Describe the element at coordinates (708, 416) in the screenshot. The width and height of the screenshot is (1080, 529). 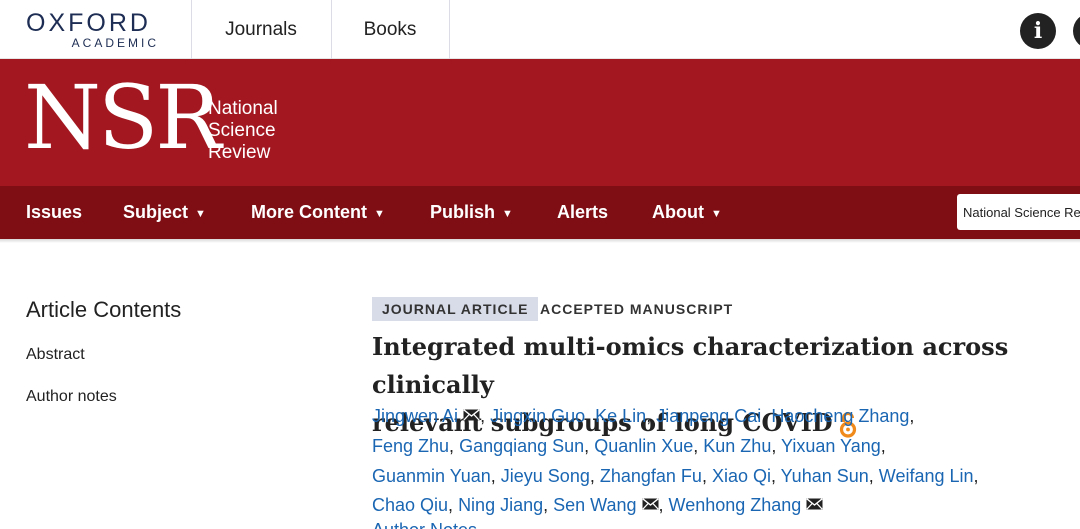
I see `author-link: Jianpeng Cai` at that location.